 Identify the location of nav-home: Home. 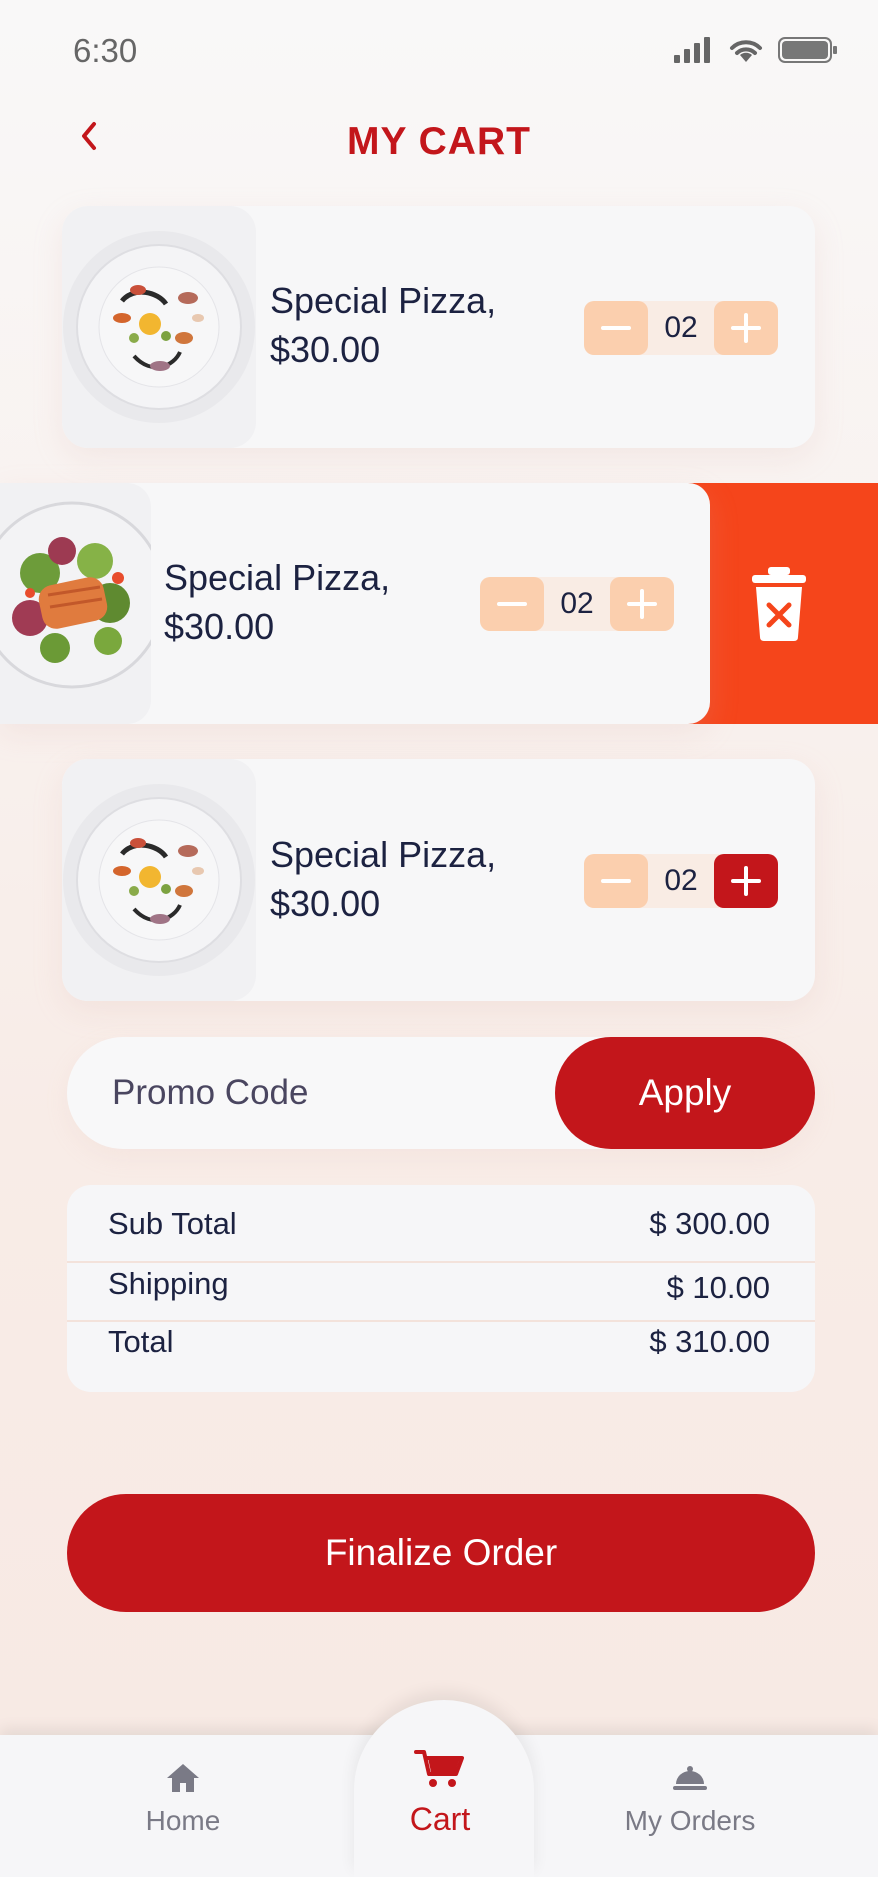
(183, 1799).